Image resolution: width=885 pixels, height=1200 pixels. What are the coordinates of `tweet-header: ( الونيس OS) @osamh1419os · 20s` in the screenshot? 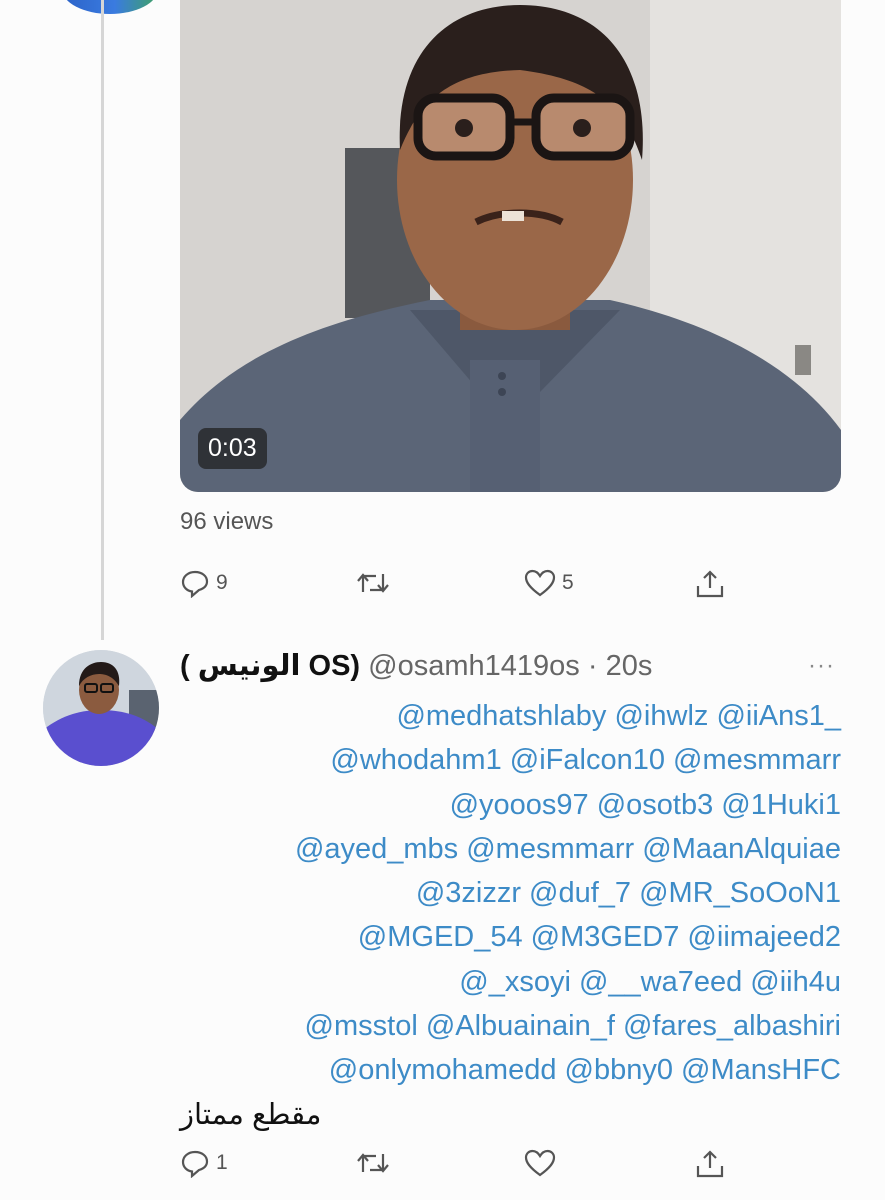 It's located at (416, 665).